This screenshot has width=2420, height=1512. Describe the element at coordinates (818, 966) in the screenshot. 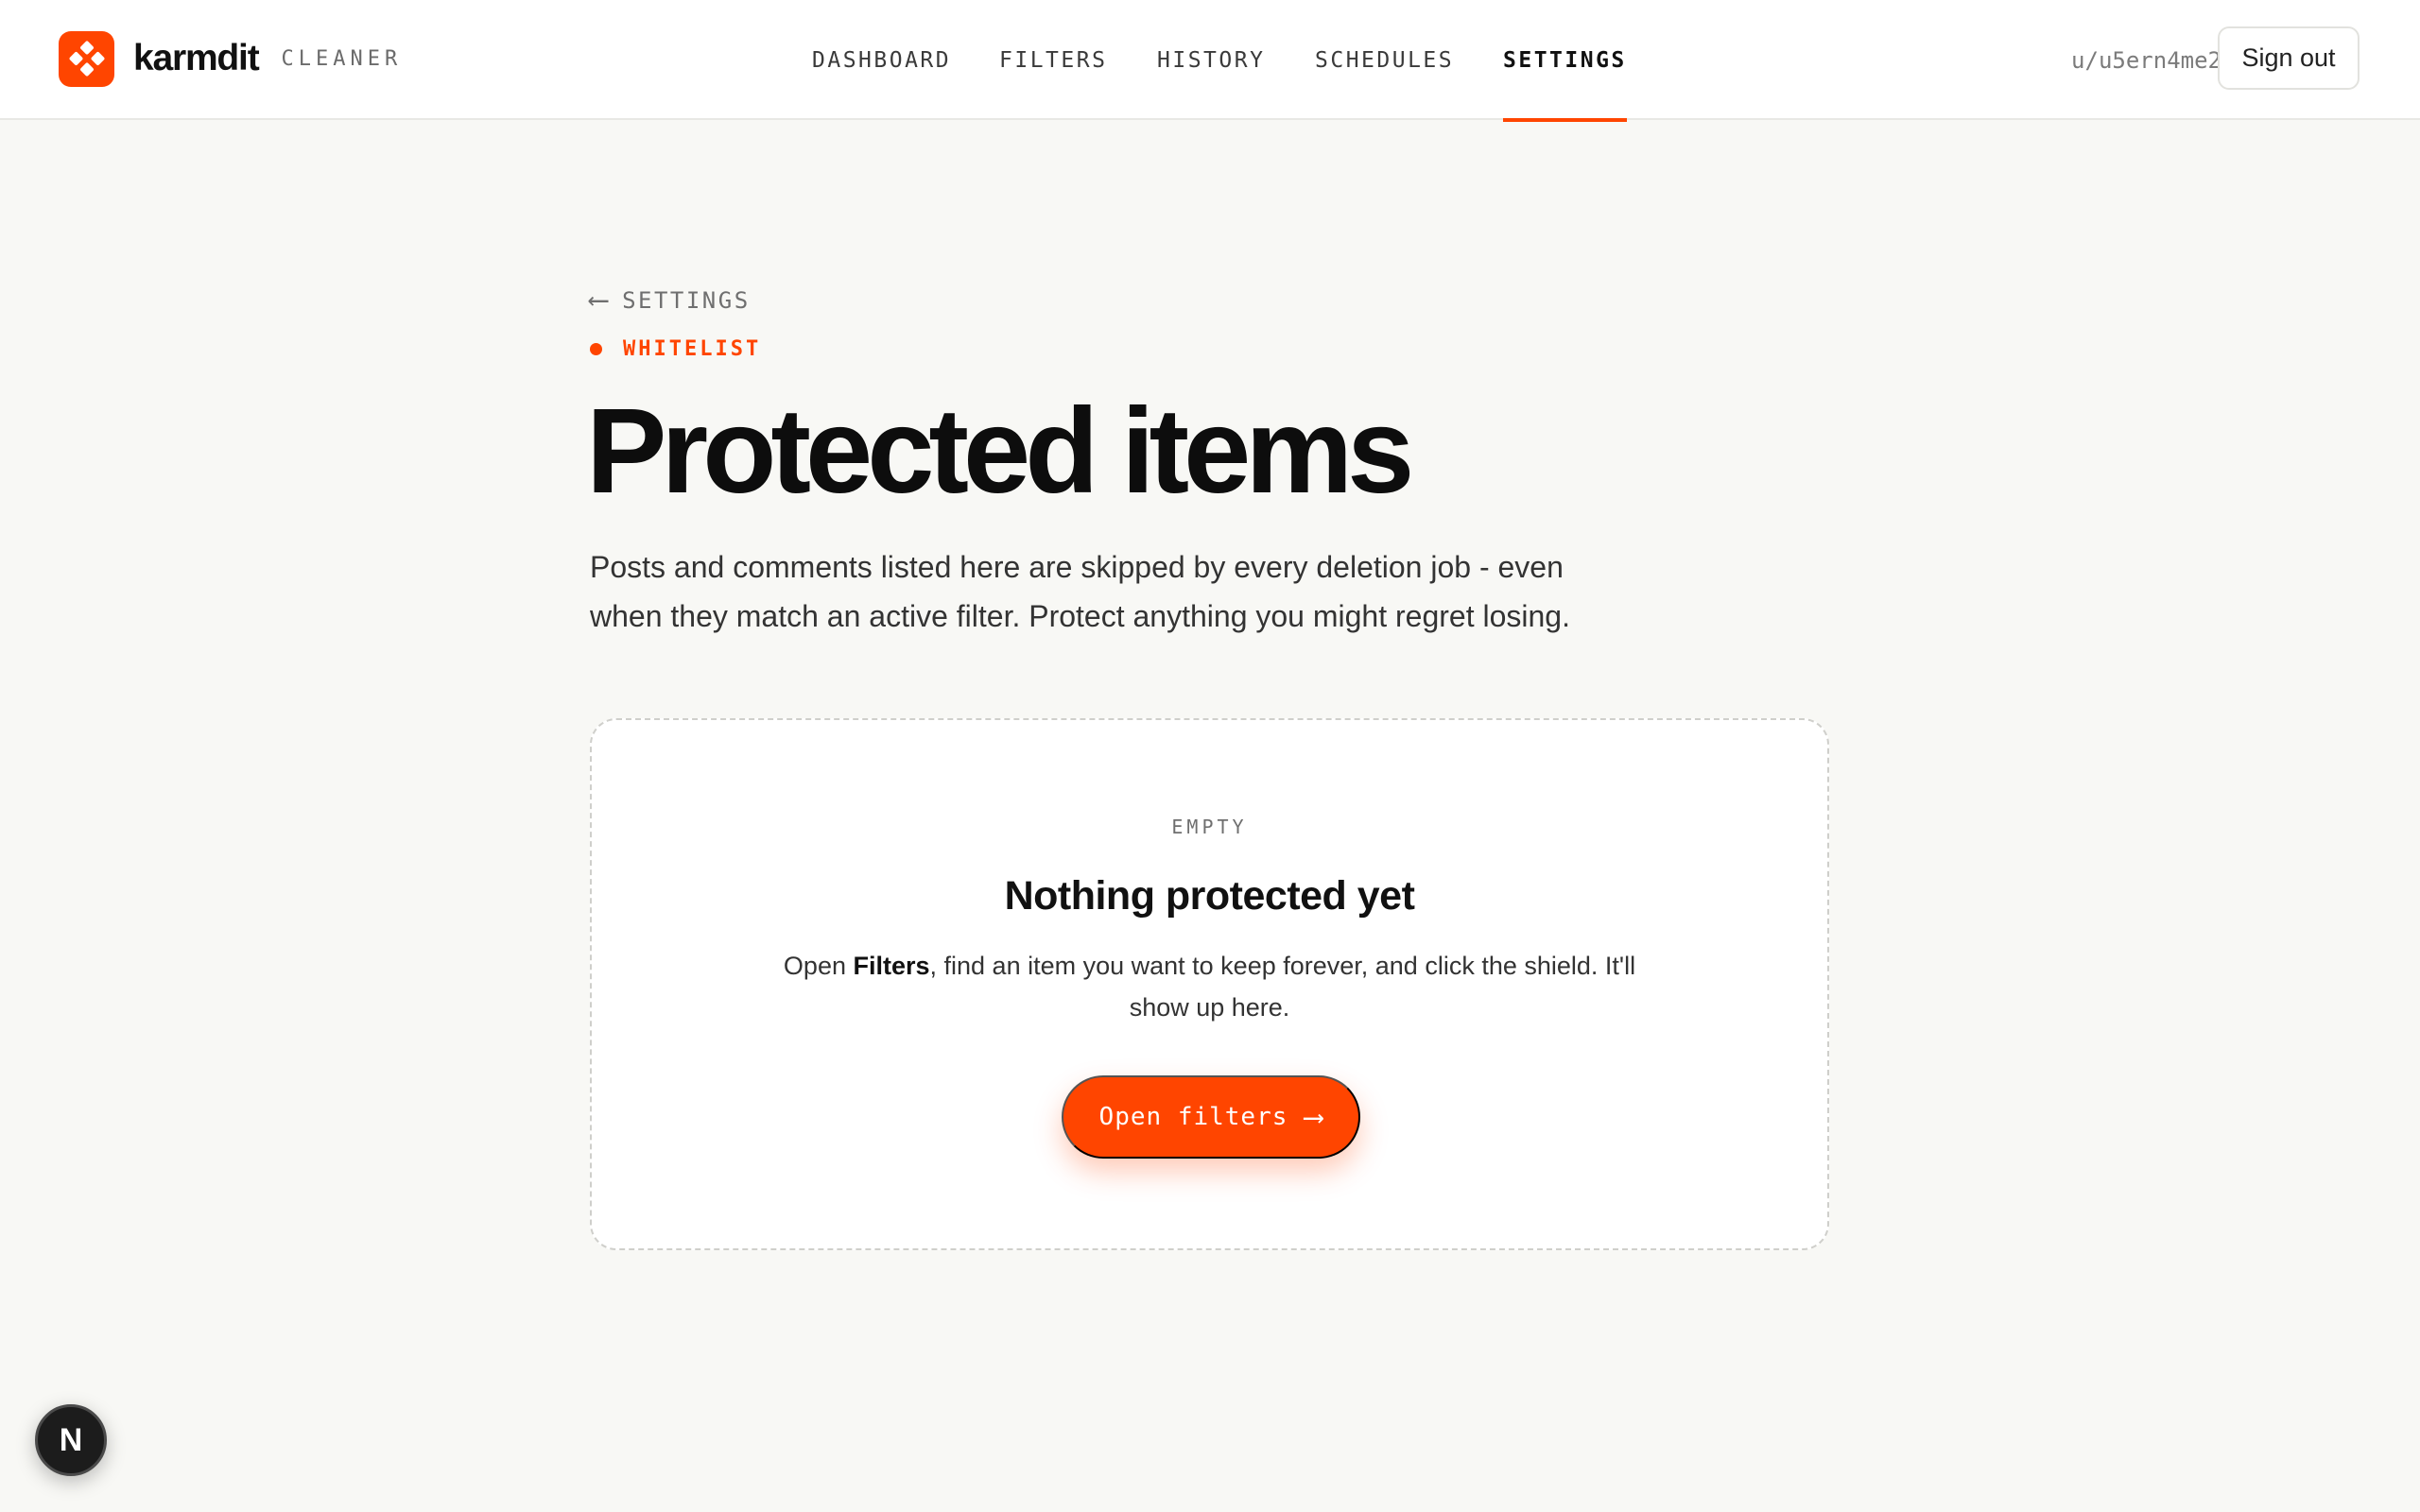

I see `empty-text-before: Open` at that location.